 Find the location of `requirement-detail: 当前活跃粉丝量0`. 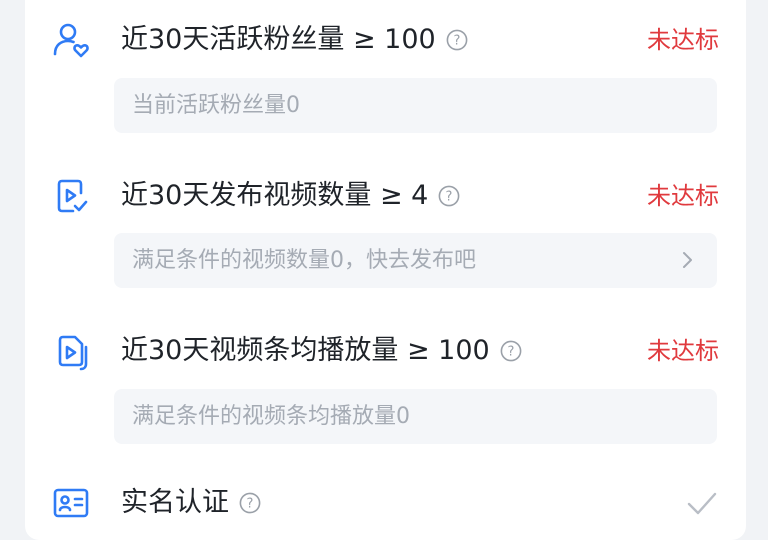

requirement-detail: 当前活跃粉丝量0 is located at coordinates (216, 105).